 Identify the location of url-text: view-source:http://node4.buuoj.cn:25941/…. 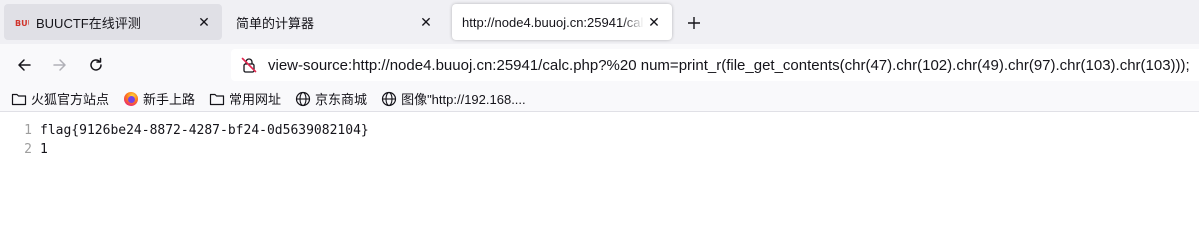
(733, 65).